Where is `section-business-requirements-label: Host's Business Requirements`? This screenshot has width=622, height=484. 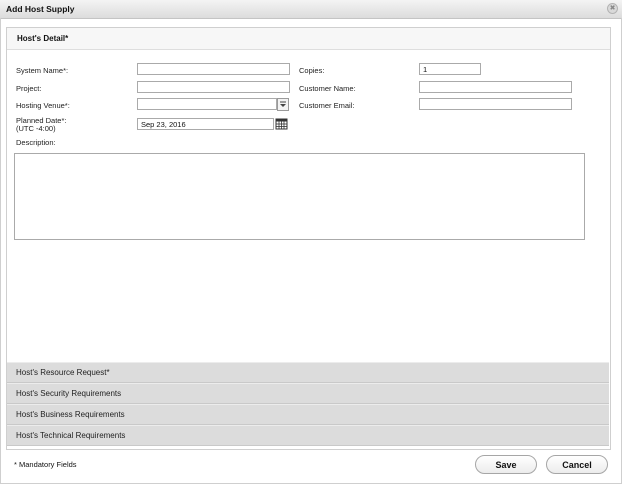
section-business-requirements-label: Host's Business Requirements is located at coordinates (70, 414).